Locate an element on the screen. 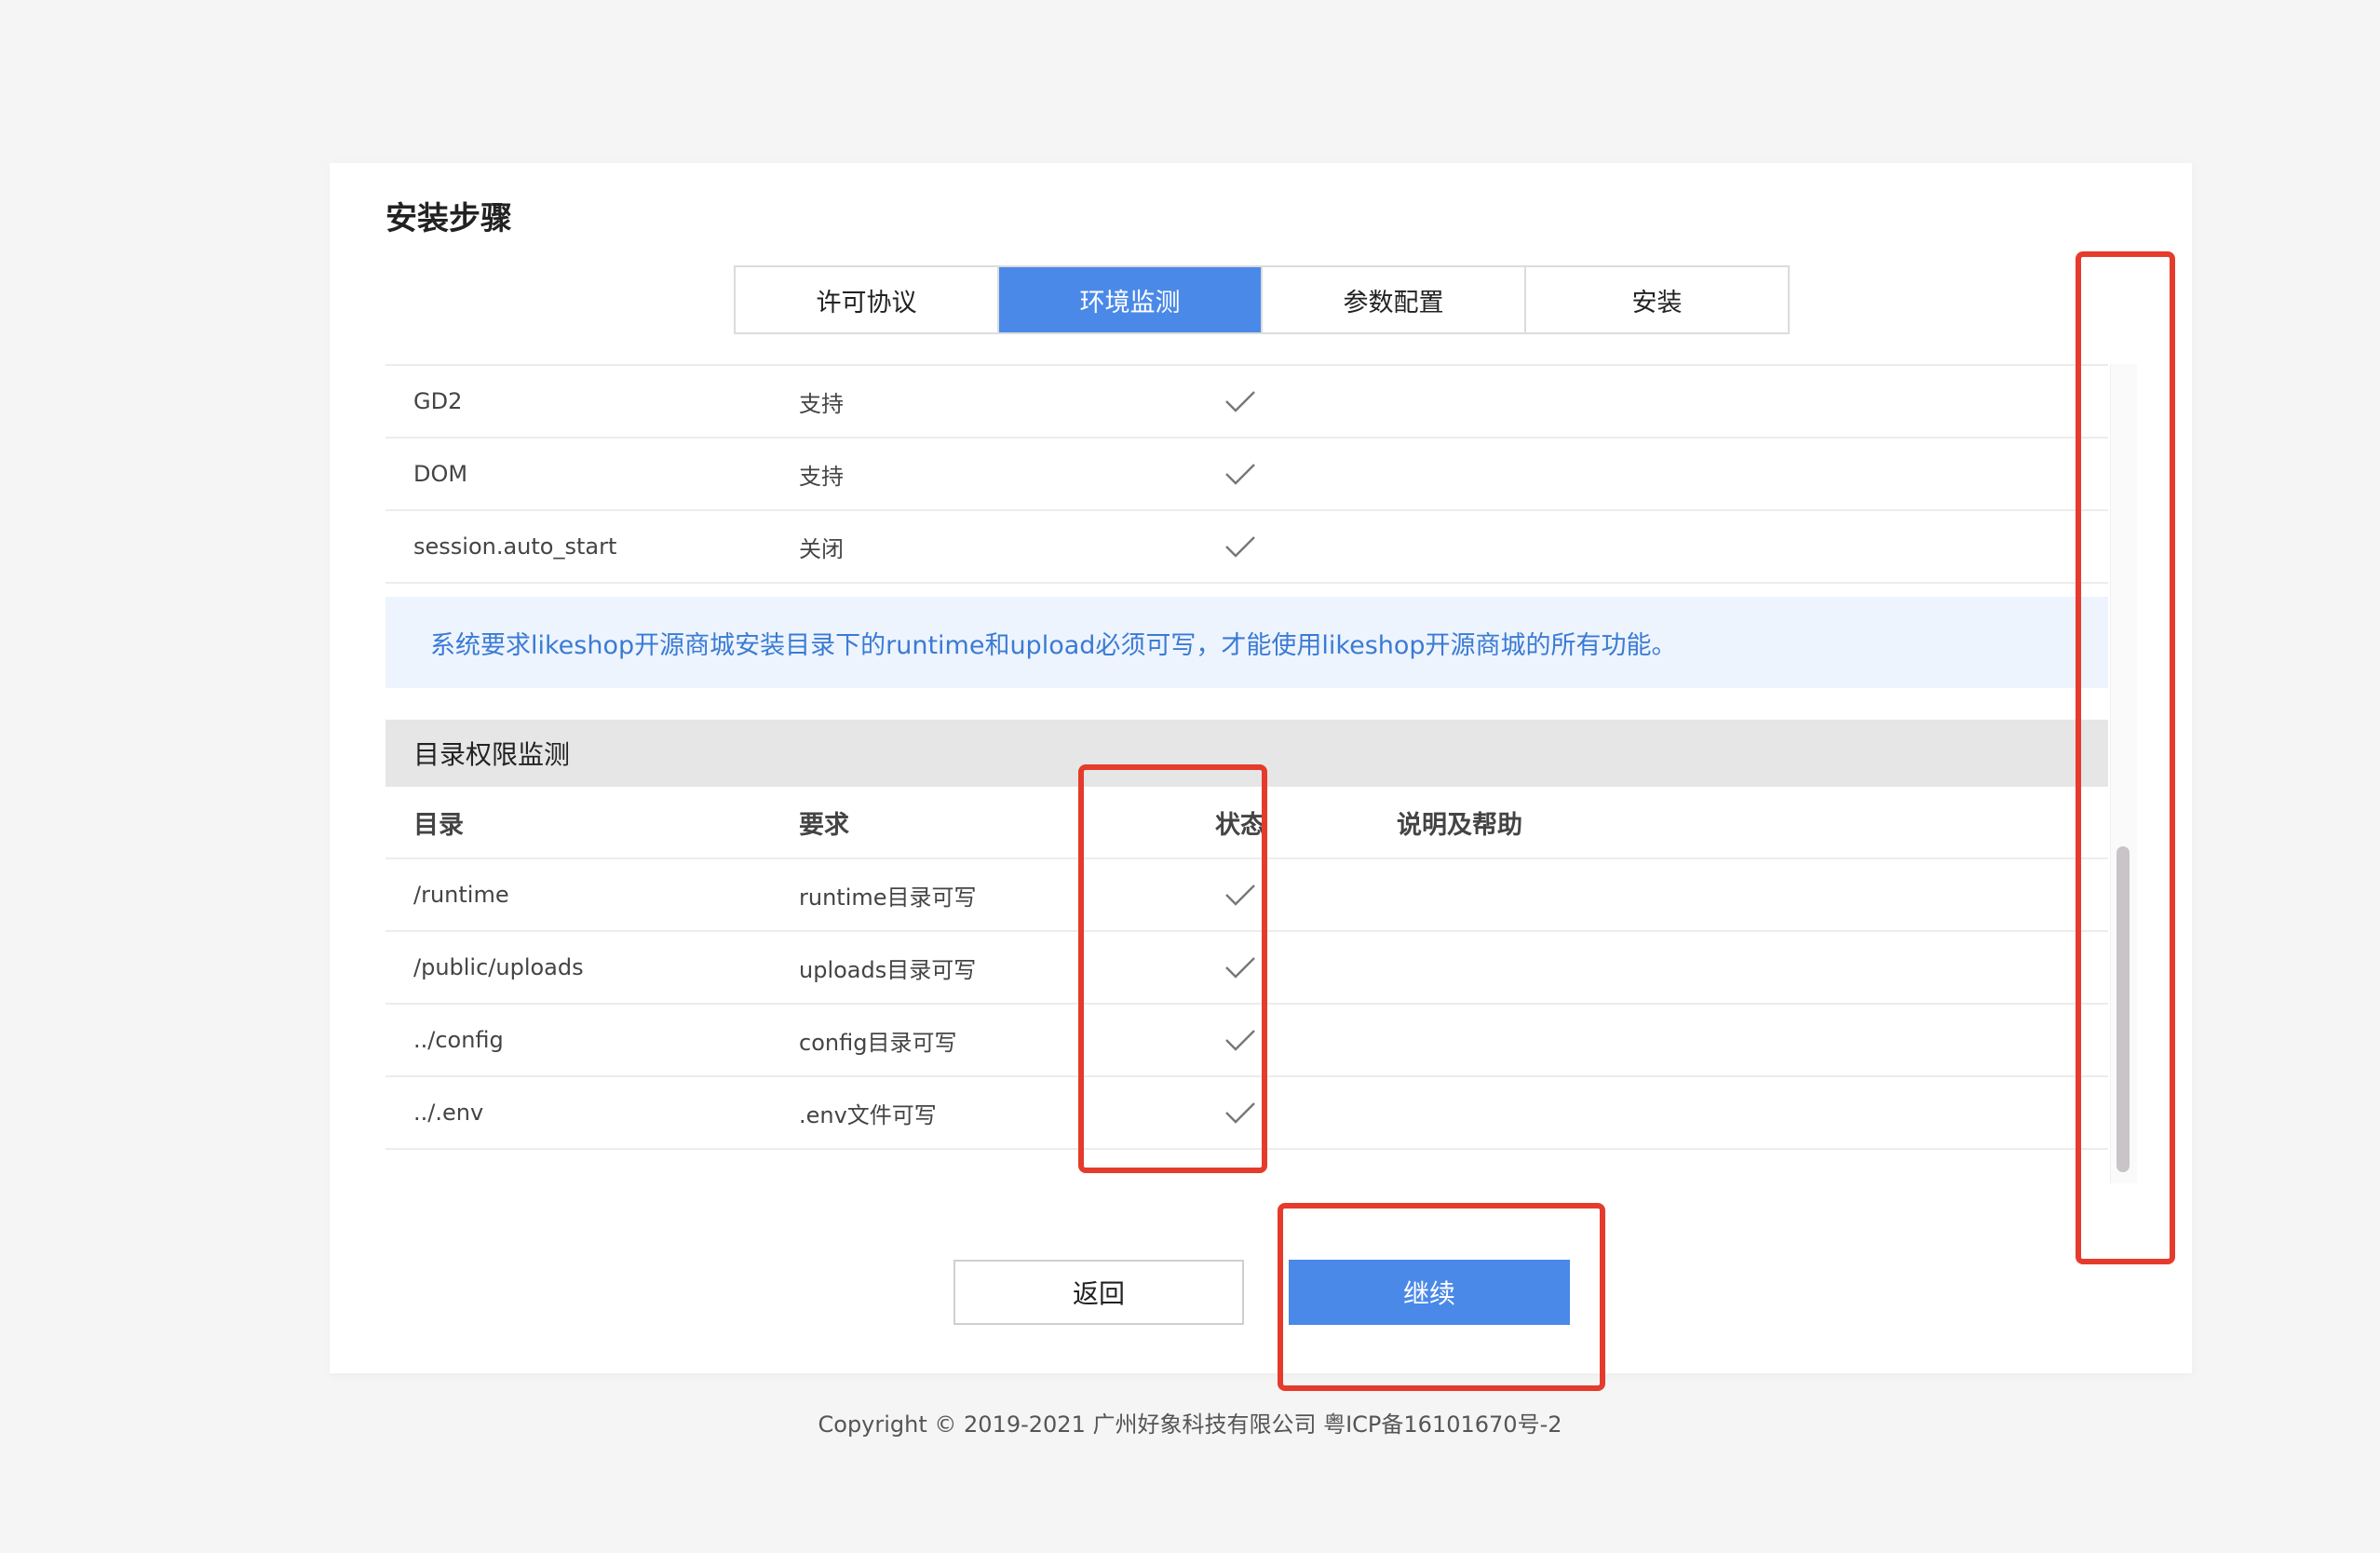  section-title: 目录权限监测 is located at coordinates (1246, 753).